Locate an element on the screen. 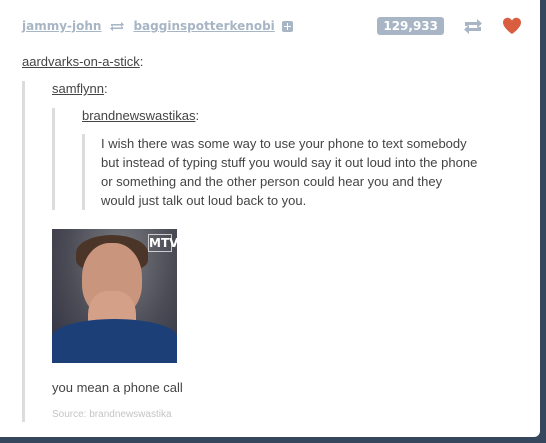 Image resolution: width=546 pixels, height=443 pixels. heart-icon is located at coordinates (512, 25).